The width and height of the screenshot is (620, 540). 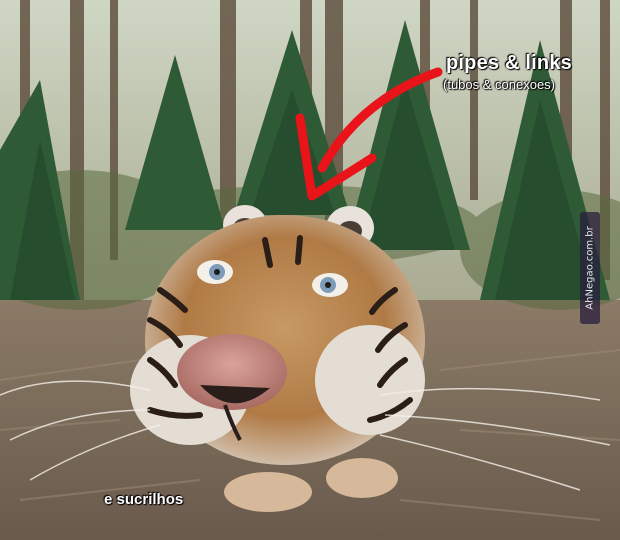 What do you see at coordinates (509, 63) in the screenshot?
I see `caption-title: pipes & links` at bounding box center [509, 63].